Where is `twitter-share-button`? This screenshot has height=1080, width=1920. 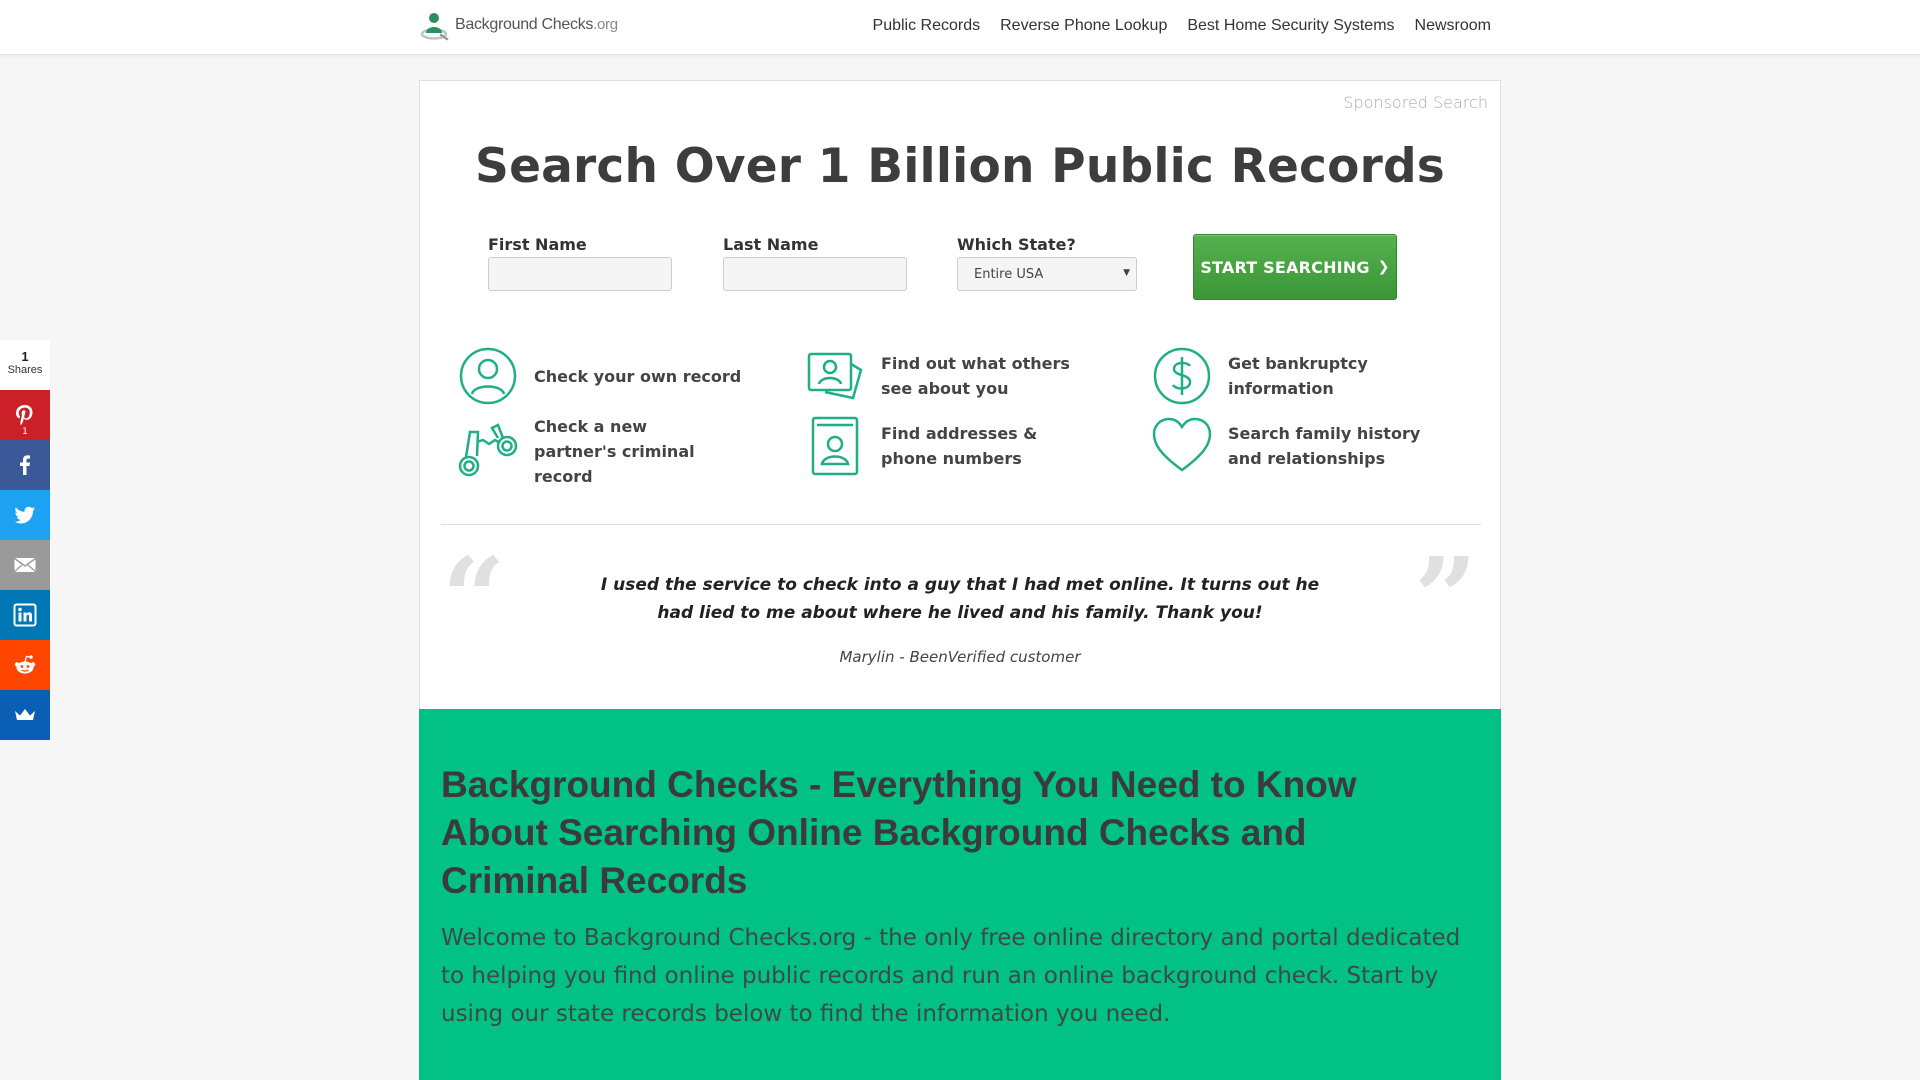
twitter-share-button is located at coordinates (25, 515).